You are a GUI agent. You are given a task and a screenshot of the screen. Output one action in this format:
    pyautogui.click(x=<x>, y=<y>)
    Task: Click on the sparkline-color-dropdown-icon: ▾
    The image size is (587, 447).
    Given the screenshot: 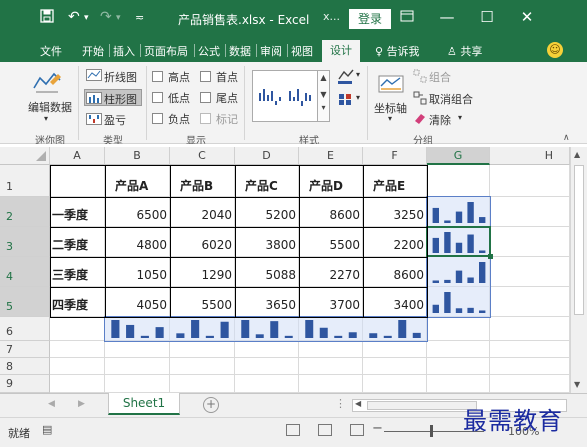 What is the action you would take?
    pyautogui.click(x=358, y=74)
    